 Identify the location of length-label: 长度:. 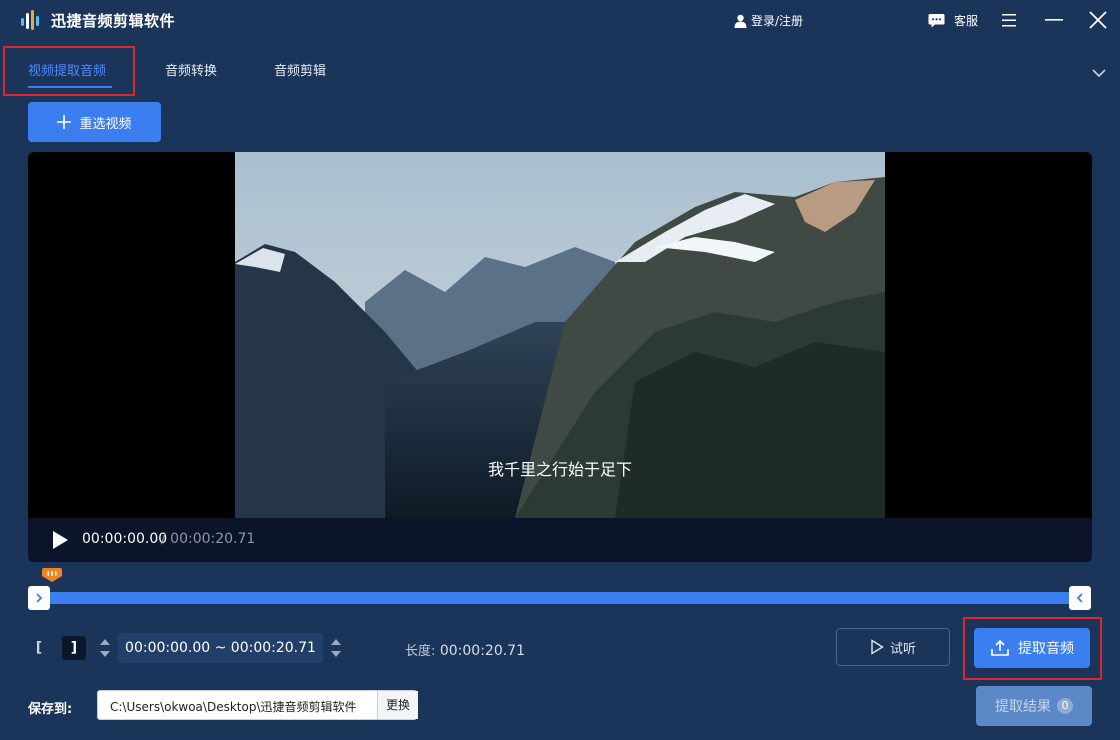
(420, 651).